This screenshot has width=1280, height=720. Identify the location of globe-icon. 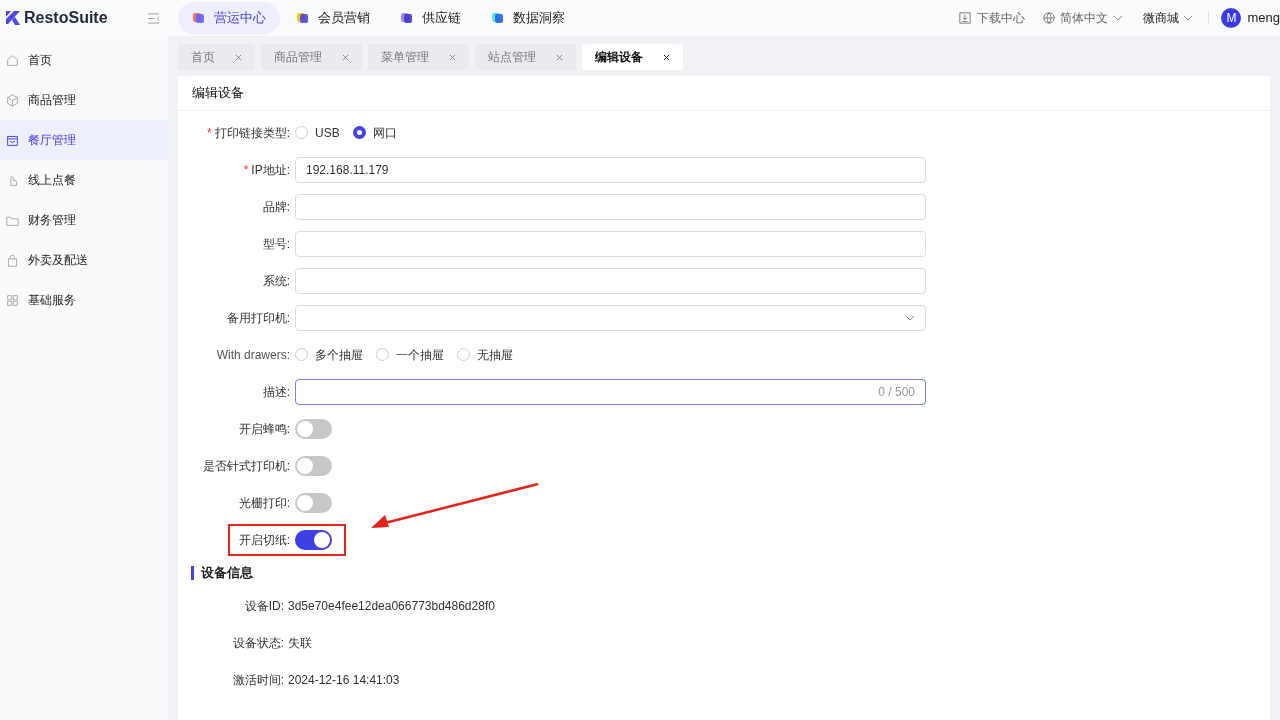
(1049, 18).